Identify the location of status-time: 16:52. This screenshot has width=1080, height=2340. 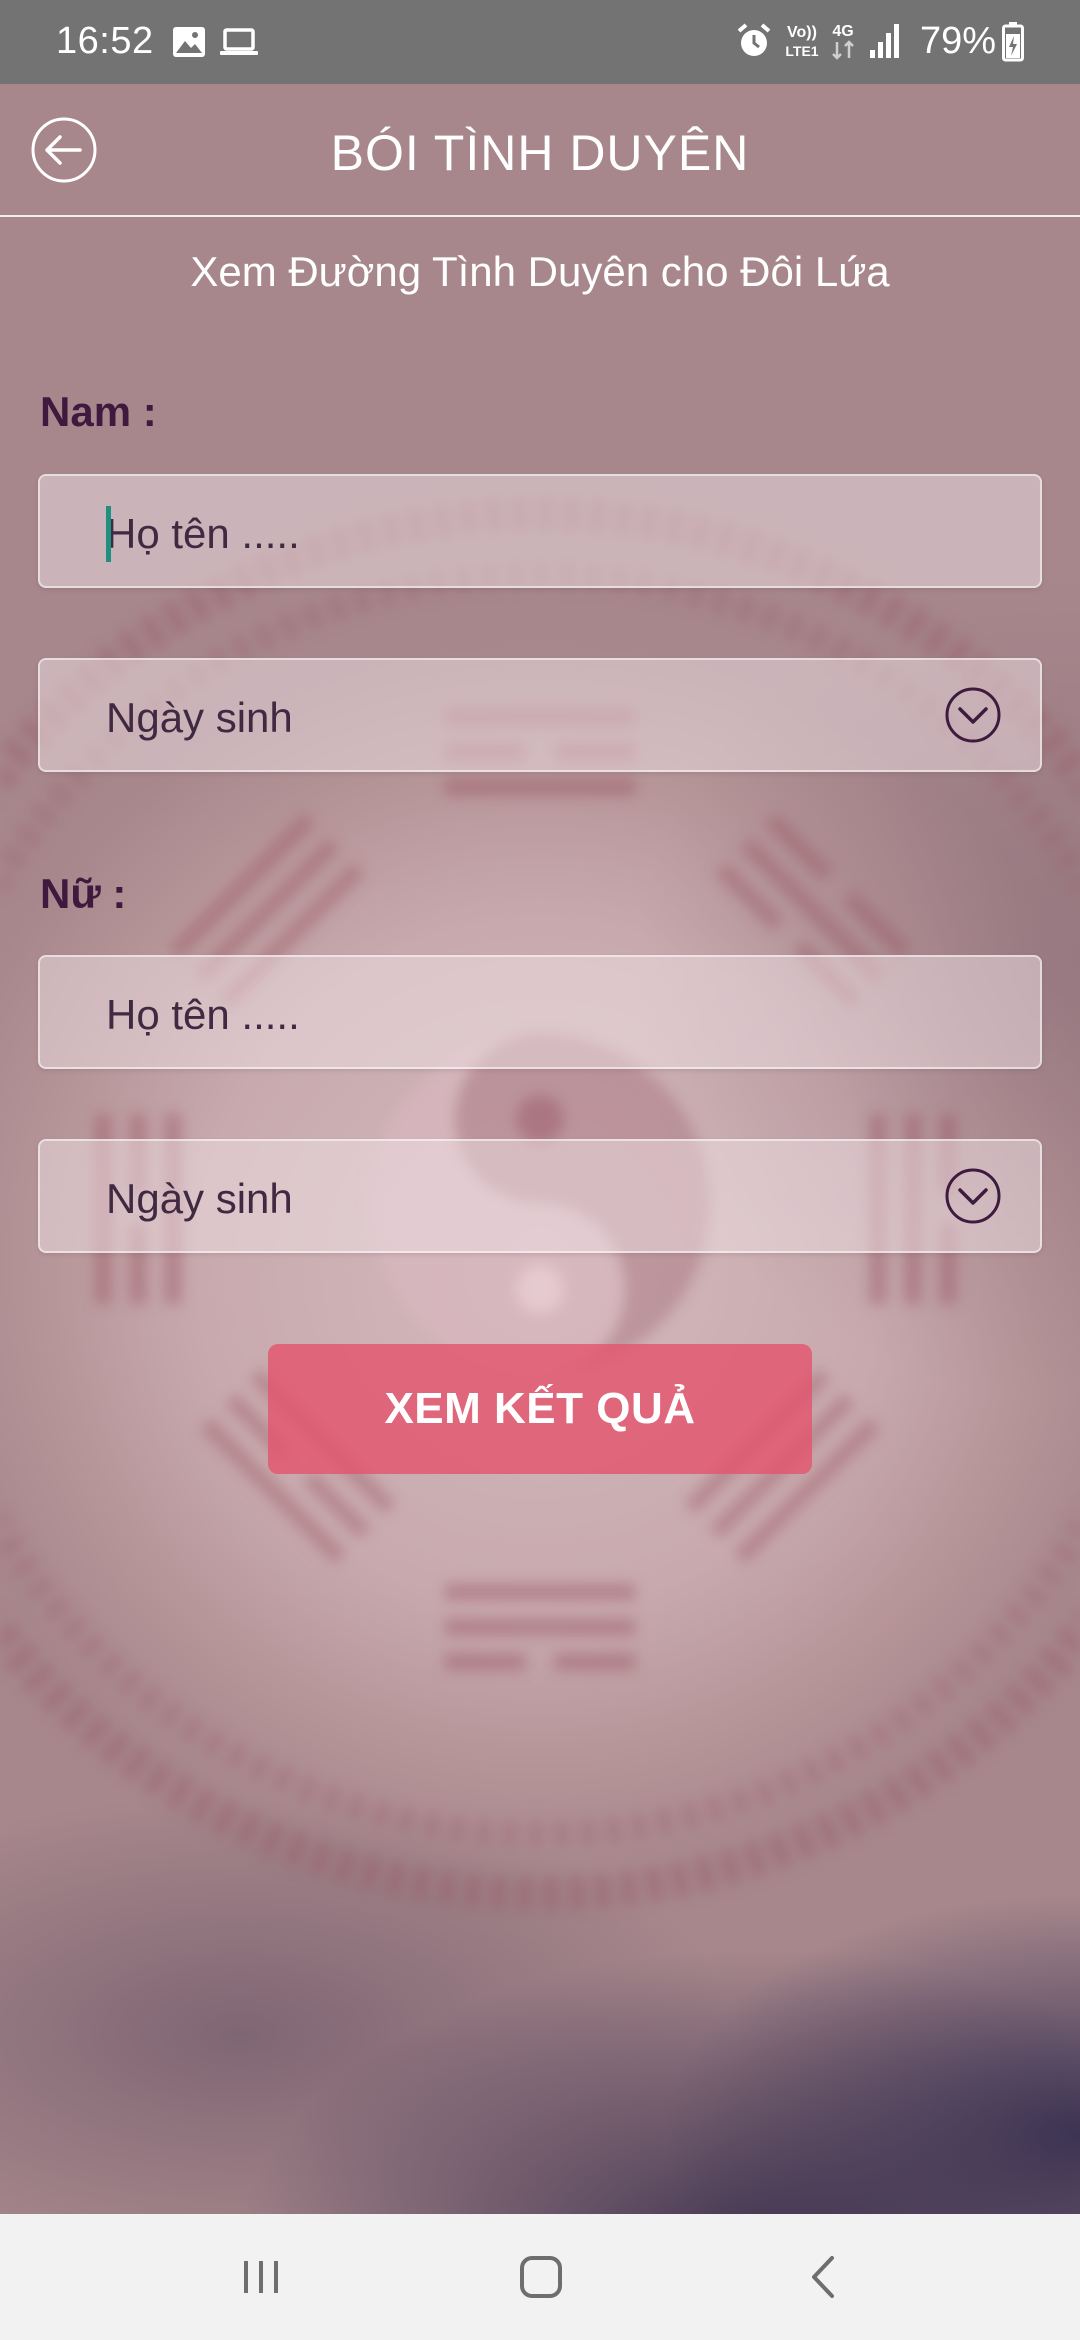
(105, 41).